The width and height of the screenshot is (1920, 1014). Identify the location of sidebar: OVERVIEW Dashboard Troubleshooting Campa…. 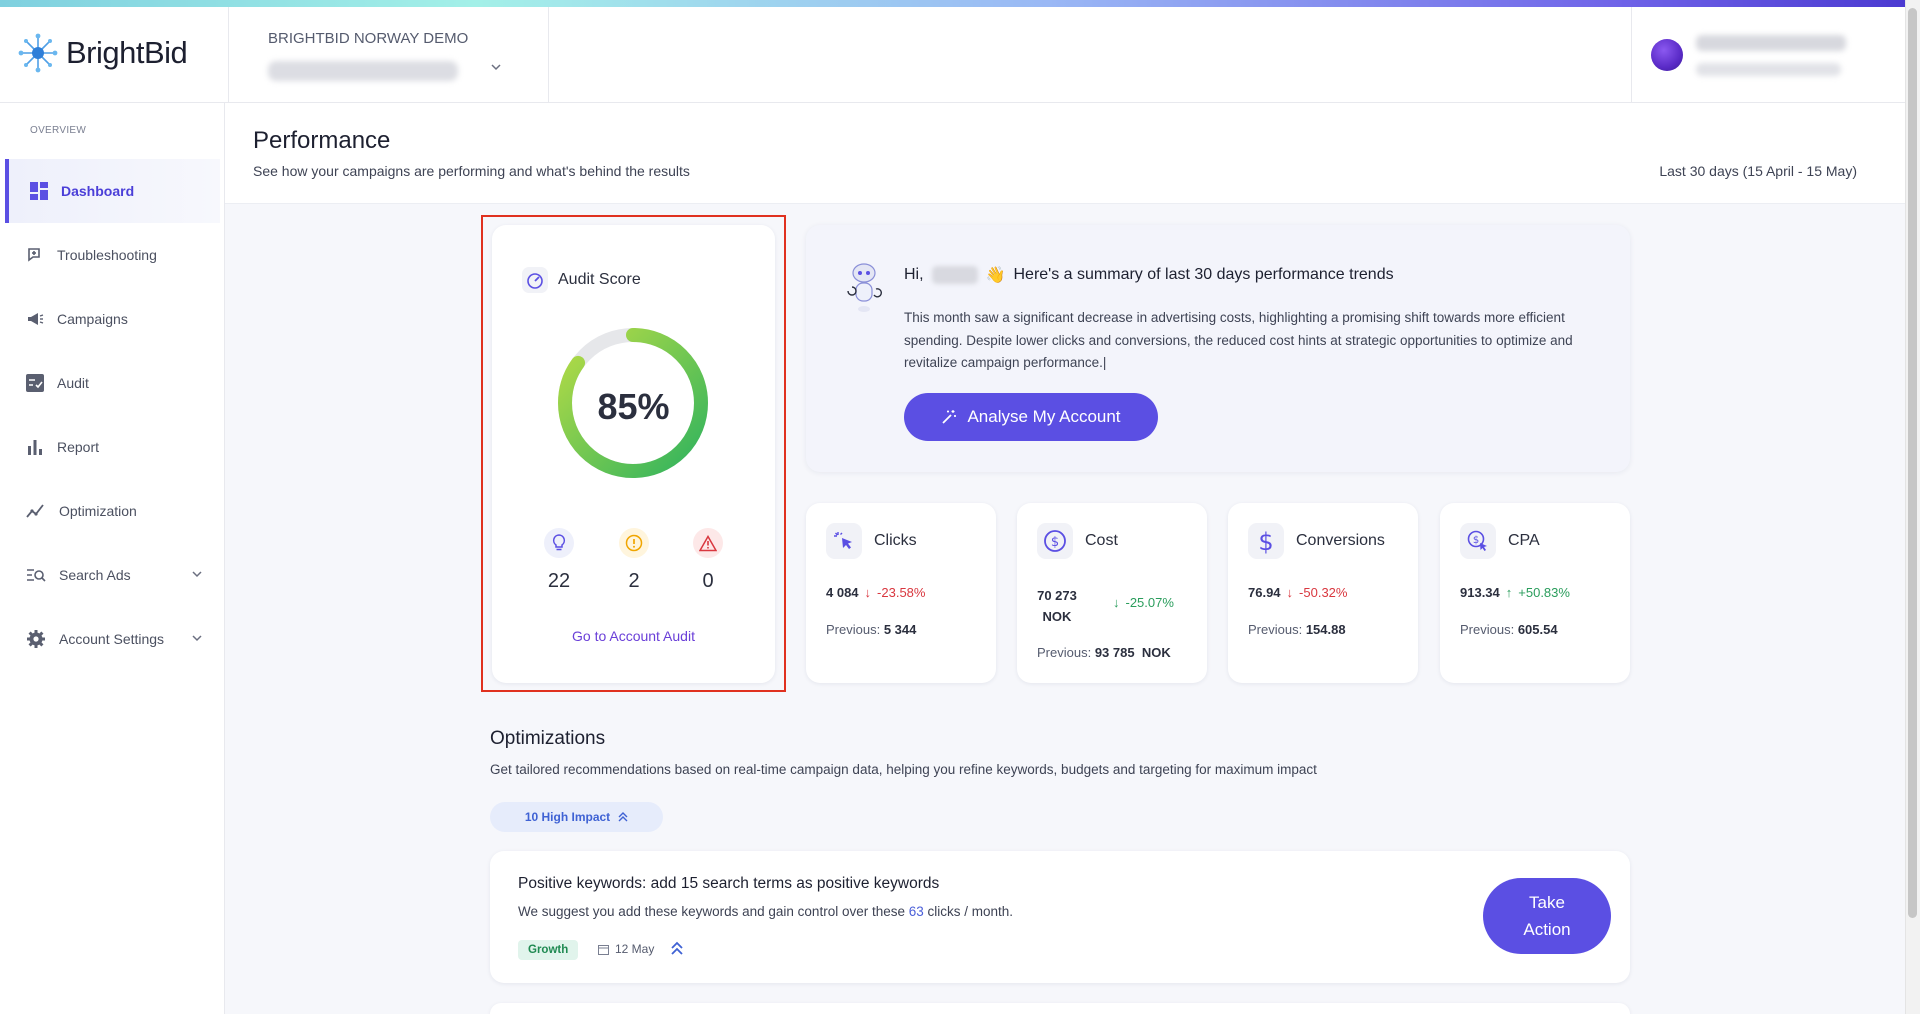
(112, 558).